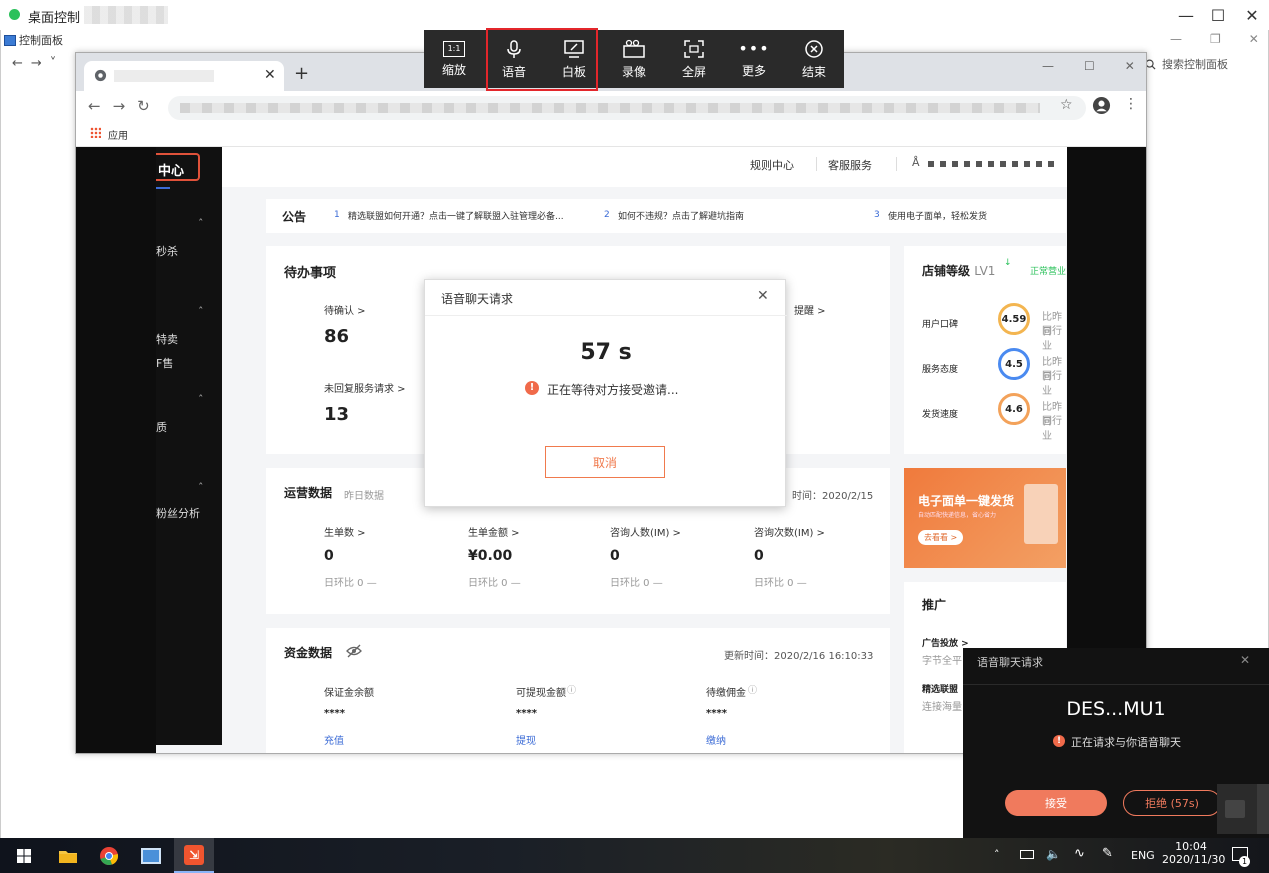  Describe the element at coordinates (167, 339) in the screenshot. I see `sidebar-item: 特卖` at that location.